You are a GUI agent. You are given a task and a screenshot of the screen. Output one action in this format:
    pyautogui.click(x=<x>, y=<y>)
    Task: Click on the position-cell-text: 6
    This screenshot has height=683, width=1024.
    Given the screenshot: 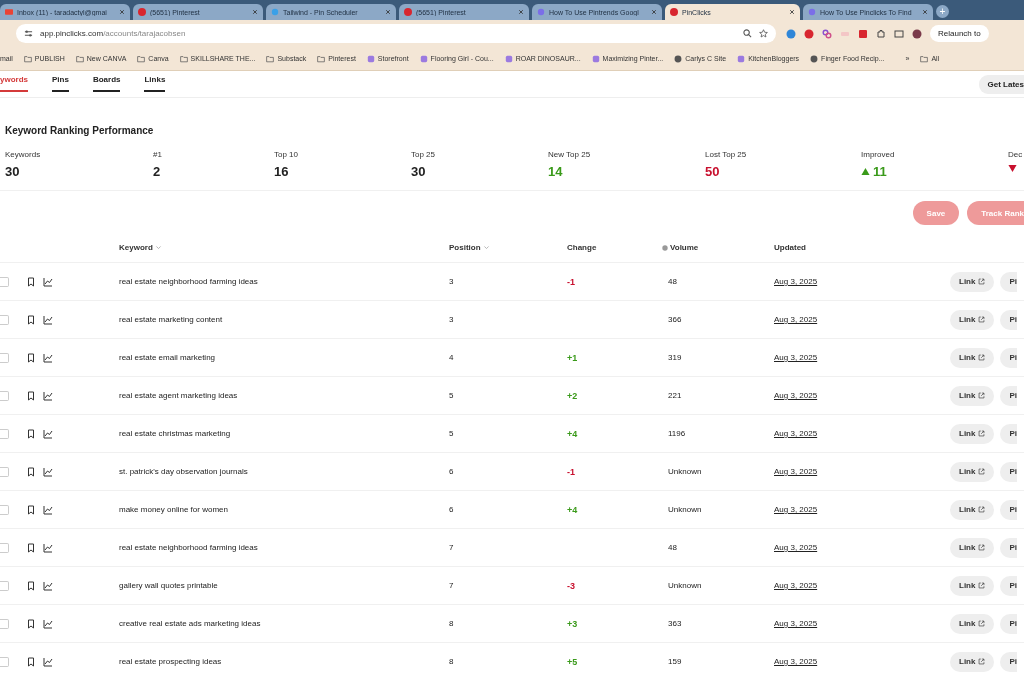 What is the action you would take?
    pyautogui.click(x=452, y=471)
    